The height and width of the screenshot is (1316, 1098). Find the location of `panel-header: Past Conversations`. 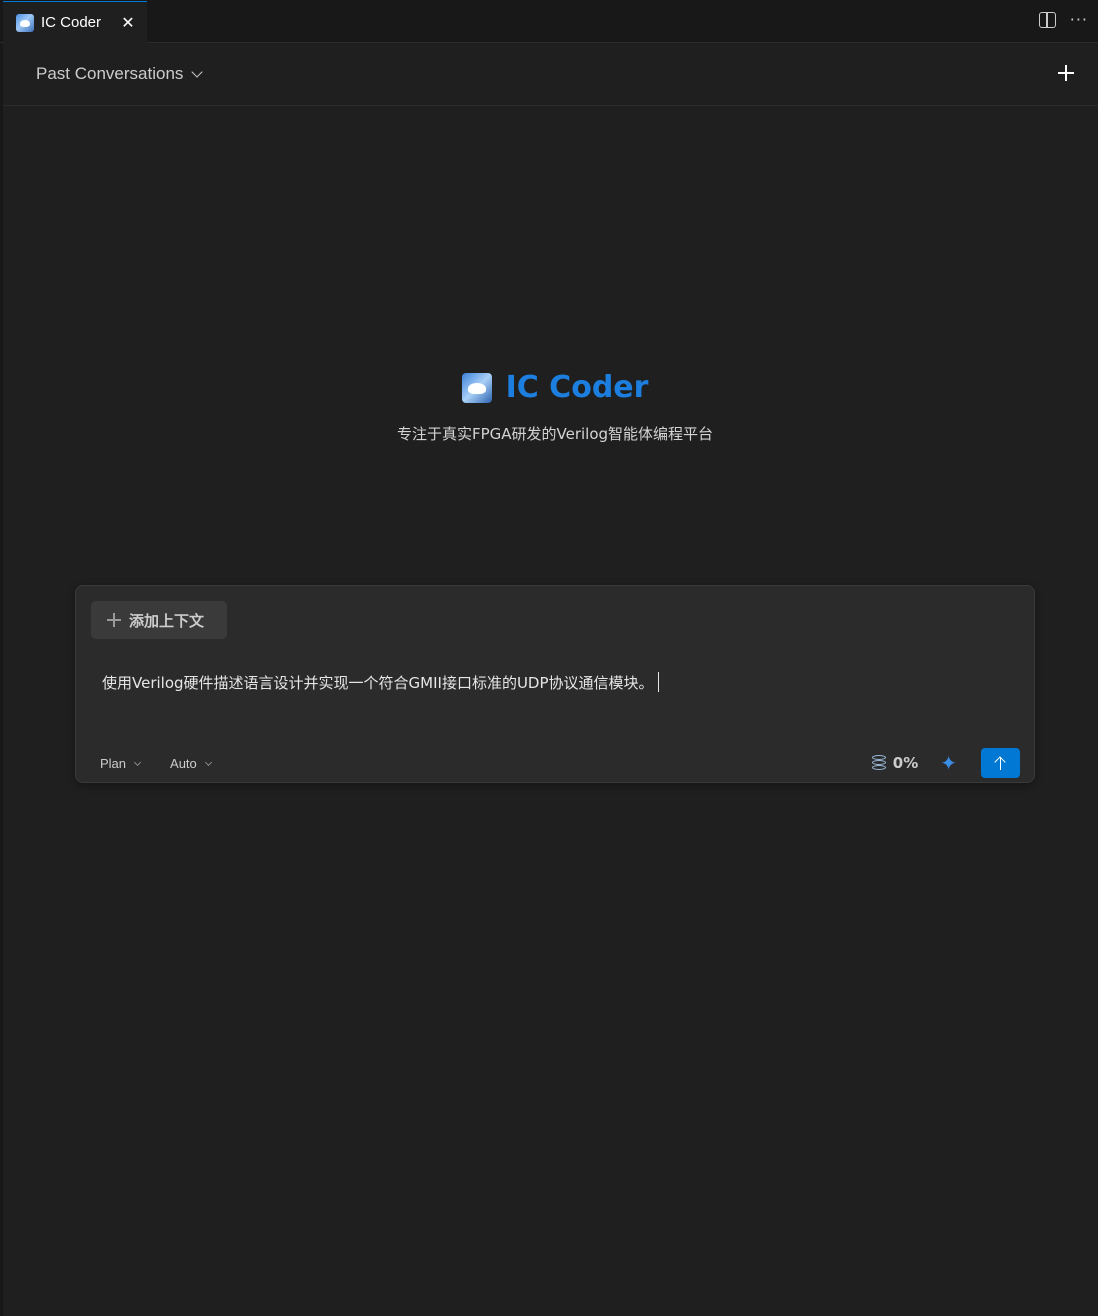

panel-header: Past Conversations is located at coordinates (550, 74).